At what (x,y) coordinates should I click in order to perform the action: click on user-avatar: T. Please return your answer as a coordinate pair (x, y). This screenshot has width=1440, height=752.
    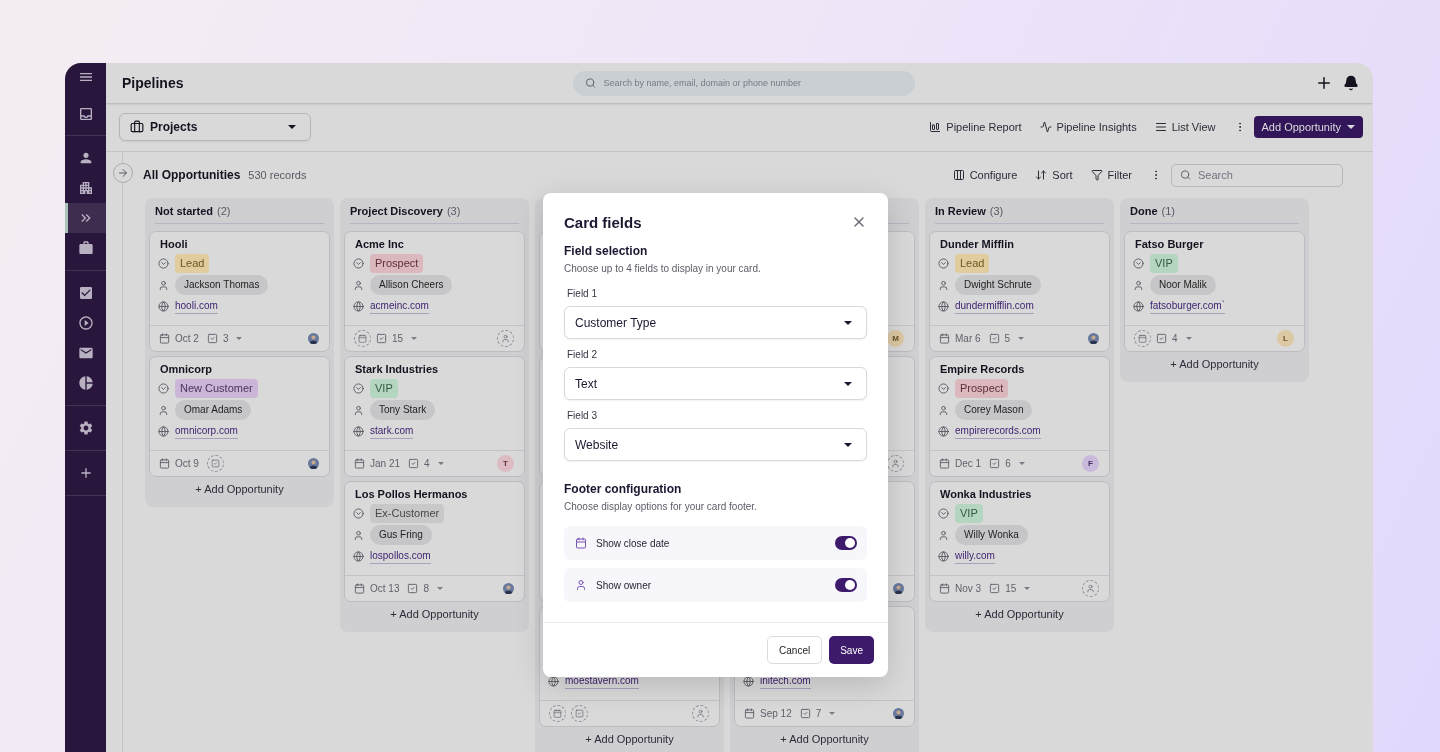
    Looking at the image, I should click on (505, 463).